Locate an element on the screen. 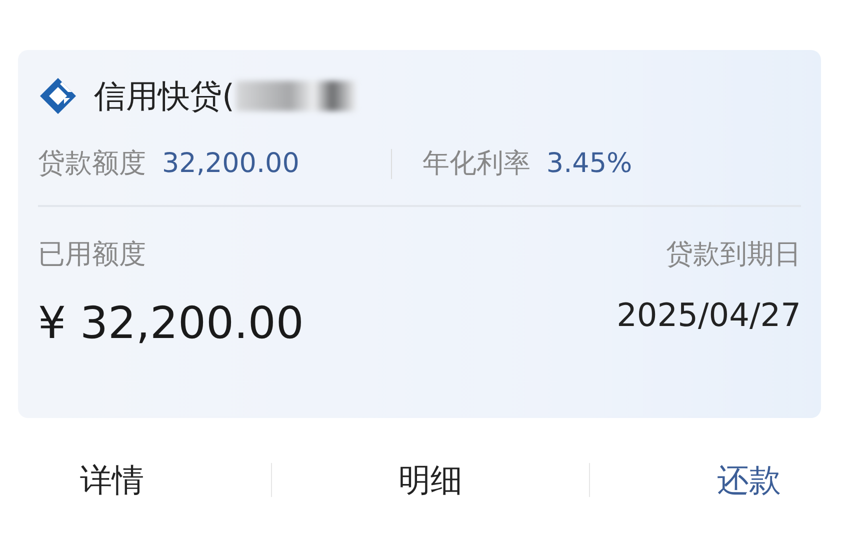 The image size is (857, 555). field-label: 贷款额度 is located at coordinates (92, 164).